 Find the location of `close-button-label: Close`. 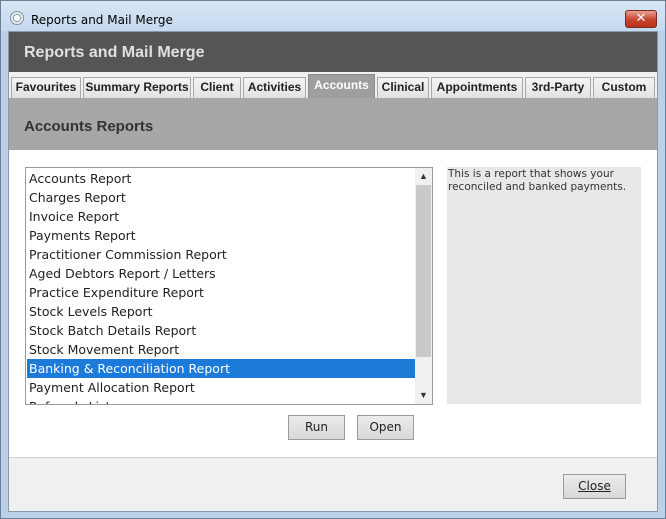

close-button-label: Close is located at coordinates (594, 486).